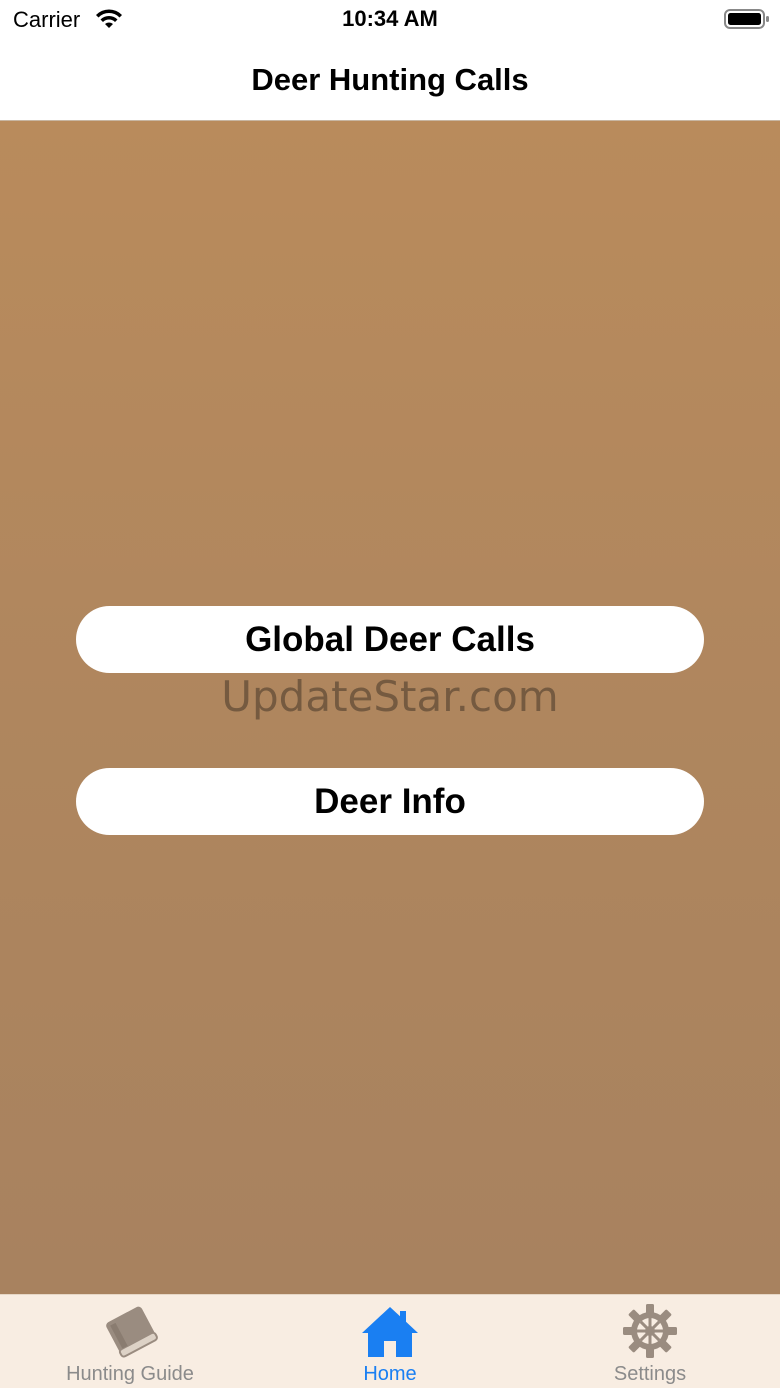 The height and width of the screenshot is (1388, 780). What do you see at coordinates (132, 1332) in the screenshot?
I see `book-icon` at bounding box center [132, 1332].